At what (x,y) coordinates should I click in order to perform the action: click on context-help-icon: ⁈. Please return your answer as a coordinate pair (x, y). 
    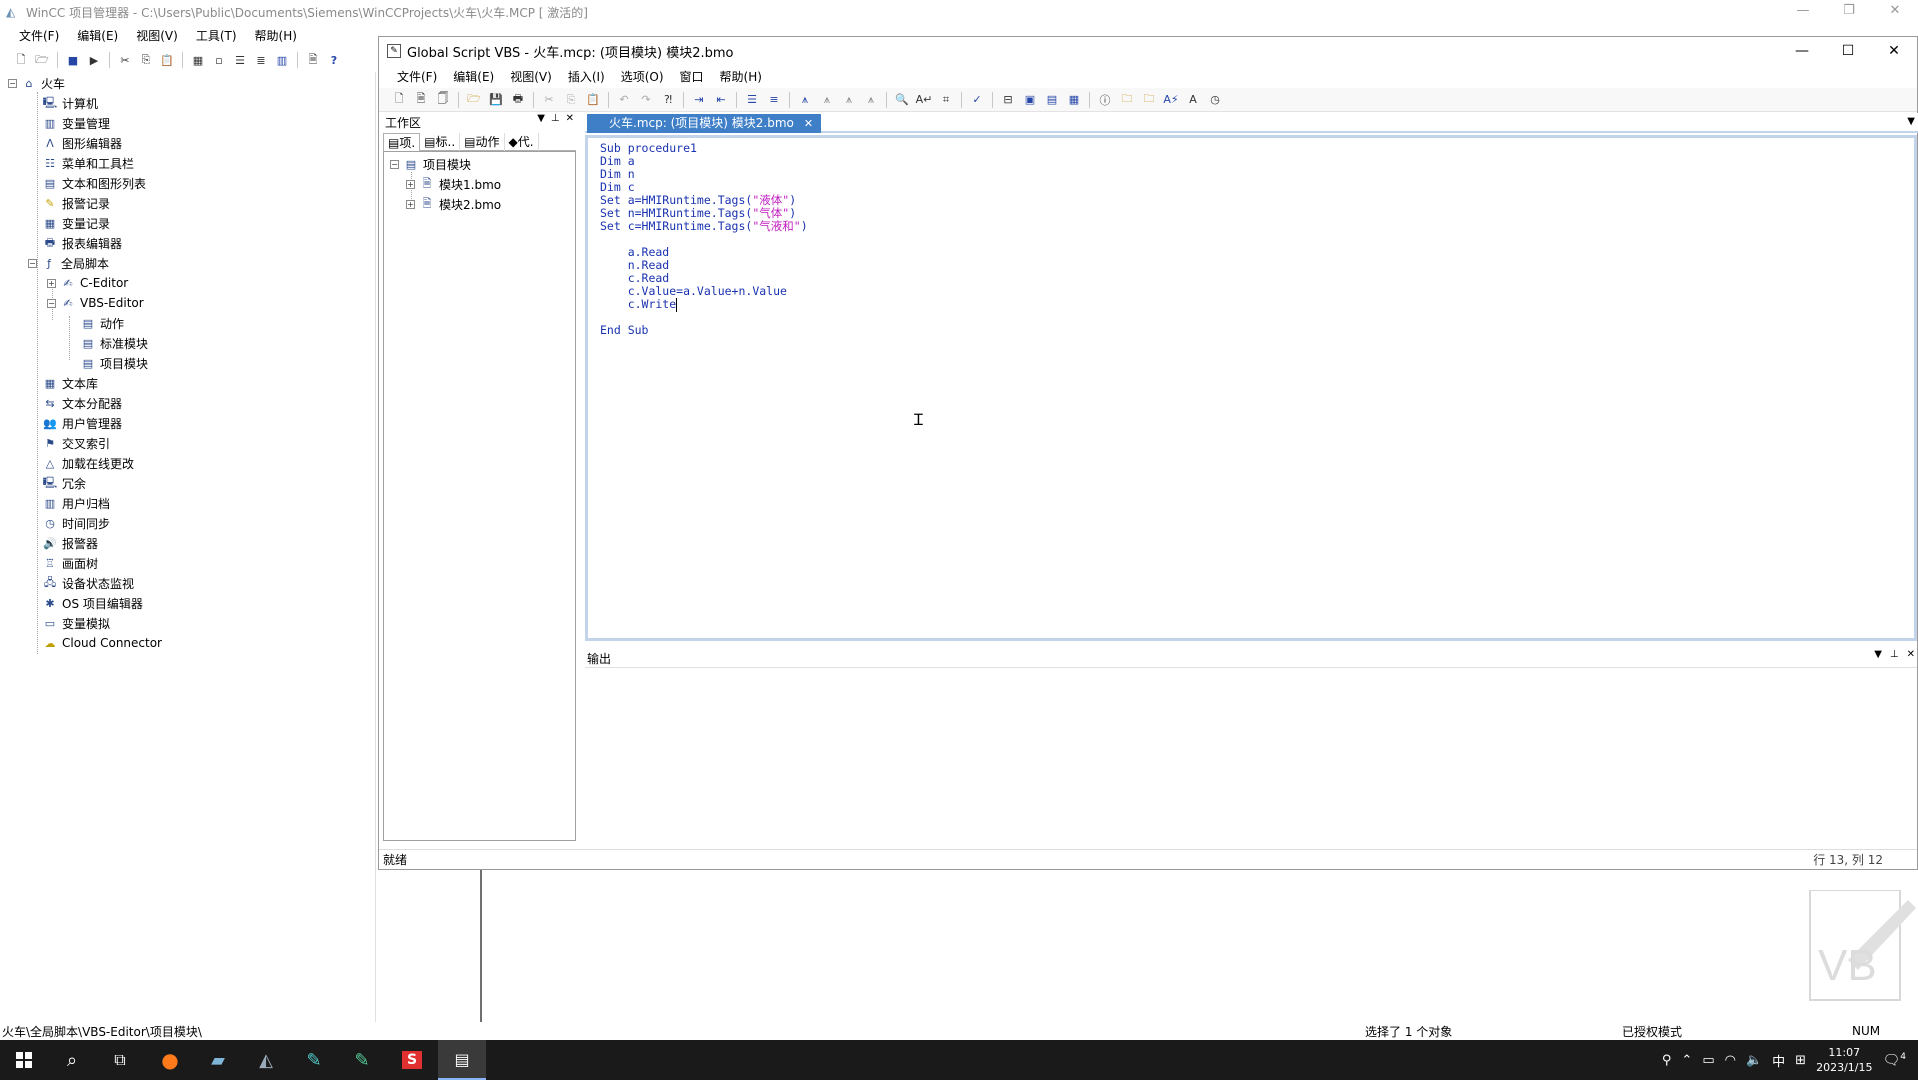
    Looking at the image, I should click on (668, 100).